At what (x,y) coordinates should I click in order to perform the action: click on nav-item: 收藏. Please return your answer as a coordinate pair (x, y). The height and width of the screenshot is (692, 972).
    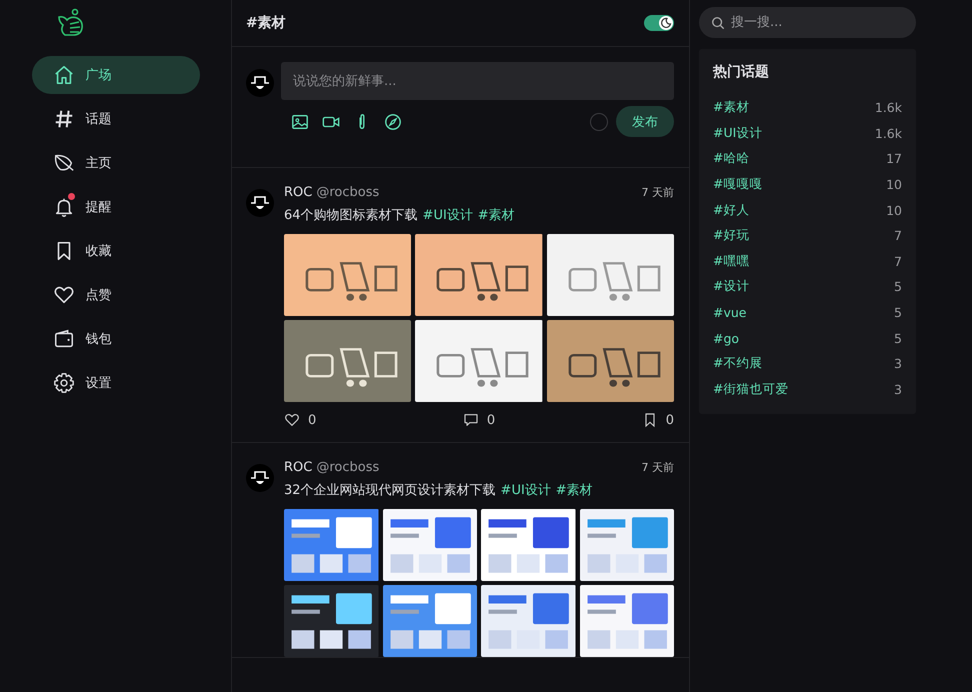
    Looking at the image, I should click on (116, 251).